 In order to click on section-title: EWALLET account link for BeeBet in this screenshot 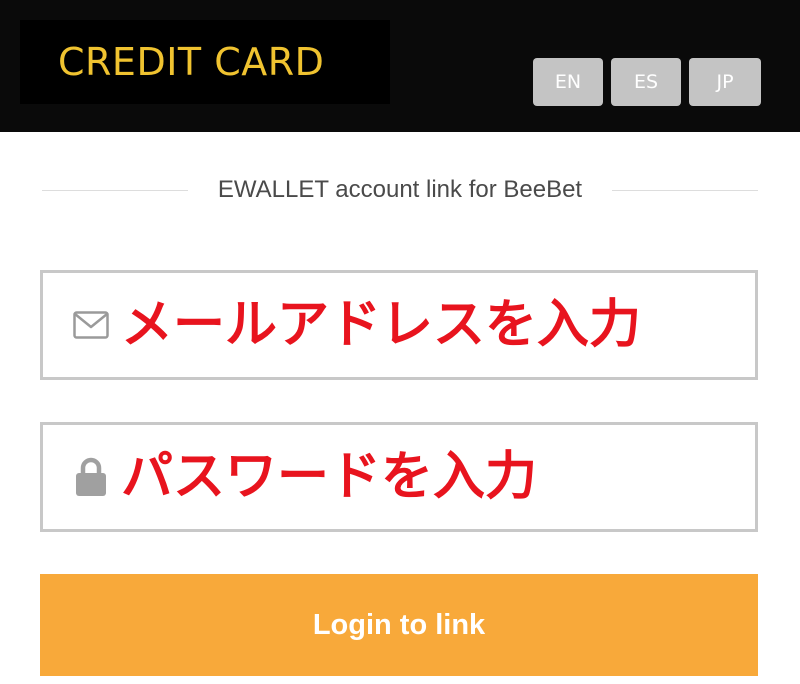, I will do `click(400, 189)`.